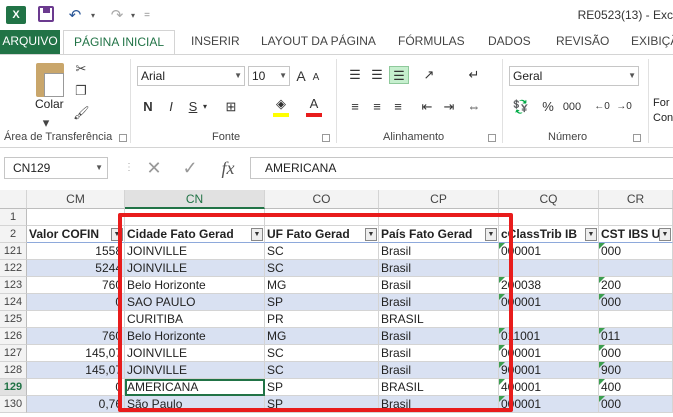  I want to click on data-cell: AMERICANA, so click(195, 387).